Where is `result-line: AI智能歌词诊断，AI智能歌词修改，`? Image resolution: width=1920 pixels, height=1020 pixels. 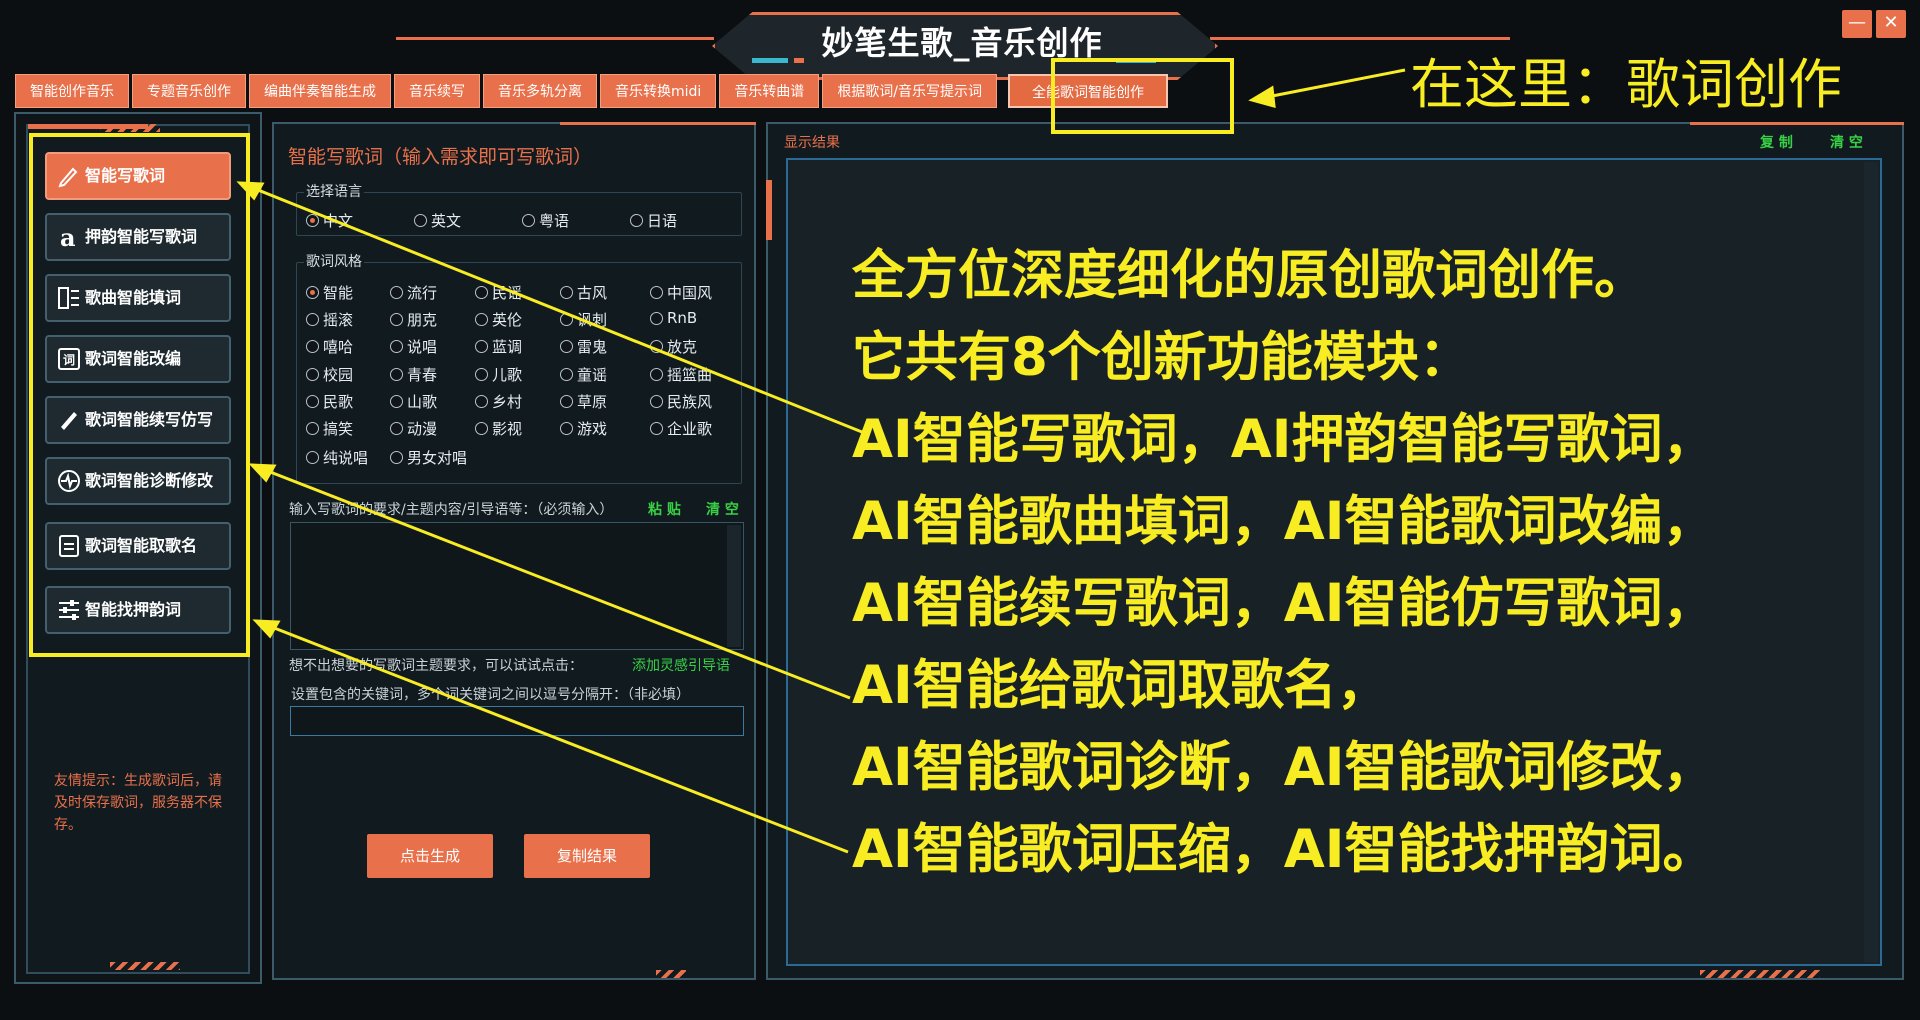 result-line: AI智能歌词诊断，AI智能歌词修改， is located at coordinates (1284, 767).